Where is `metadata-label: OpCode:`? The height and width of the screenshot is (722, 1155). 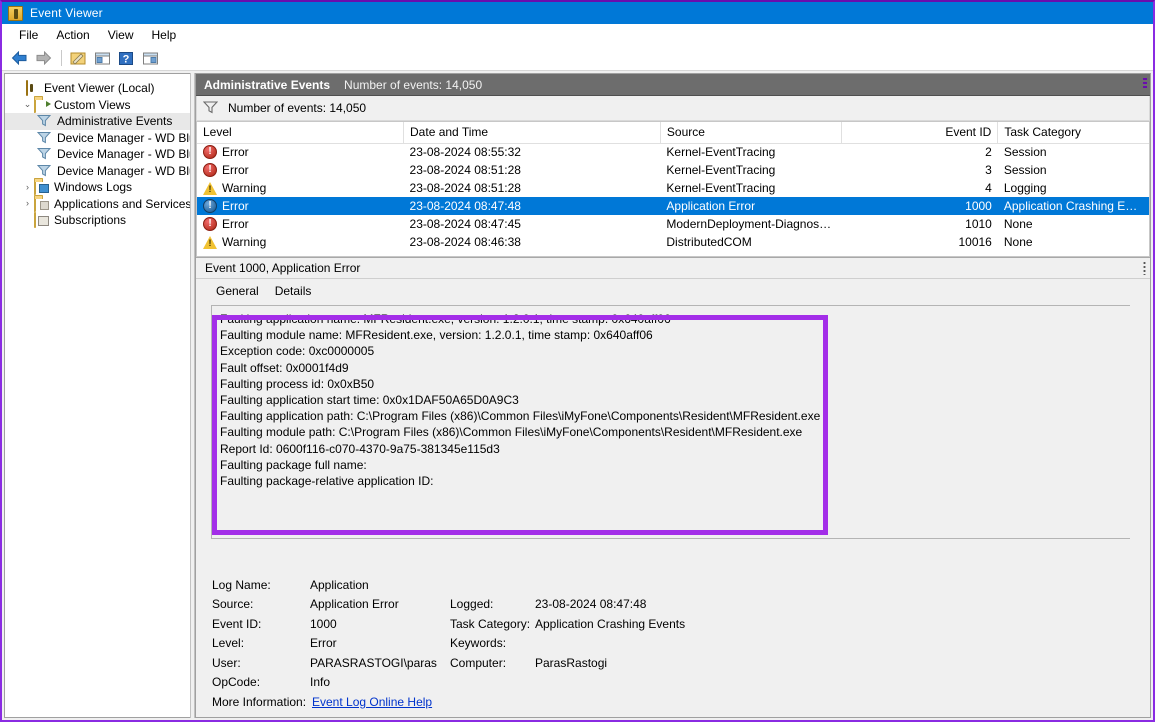 metadata-label: OpCode: is located at coordinates (236, 682).